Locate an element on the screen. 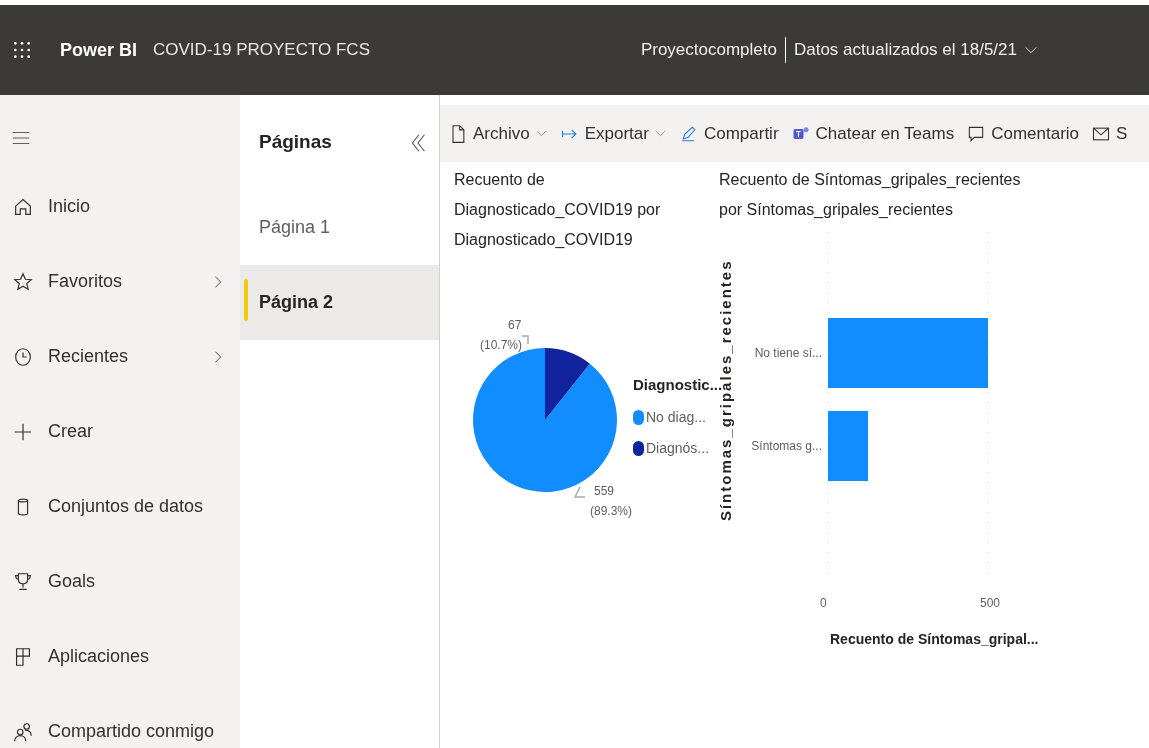  toolbar-button: Compartir is located at coordinates (728, 133).